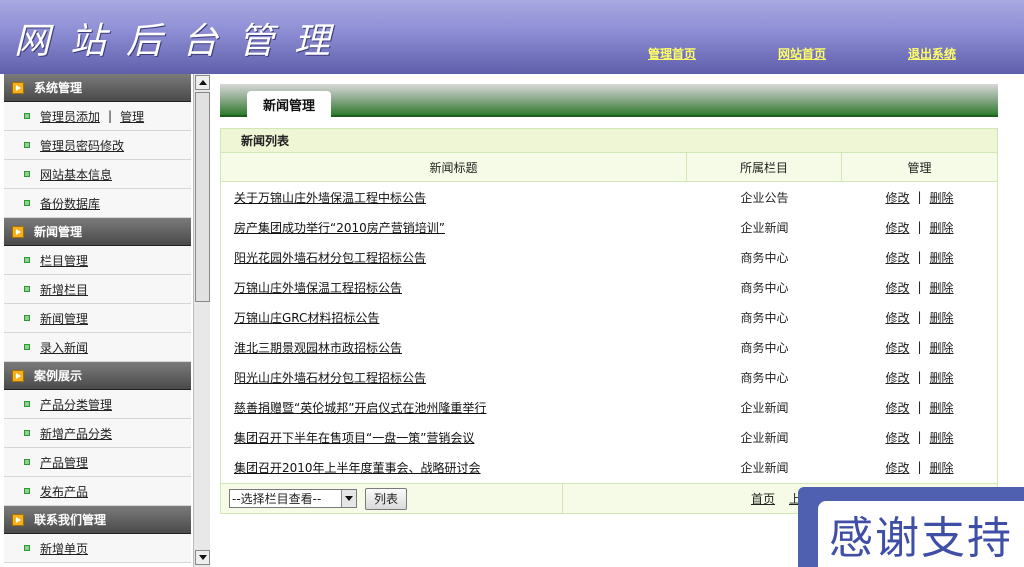 Image resolution: width=1024 pixels, height=567 pixels. Describe the element at coordinates (932, 53) in the screenshot. I see `nav-logout: 退出系统` at that location.